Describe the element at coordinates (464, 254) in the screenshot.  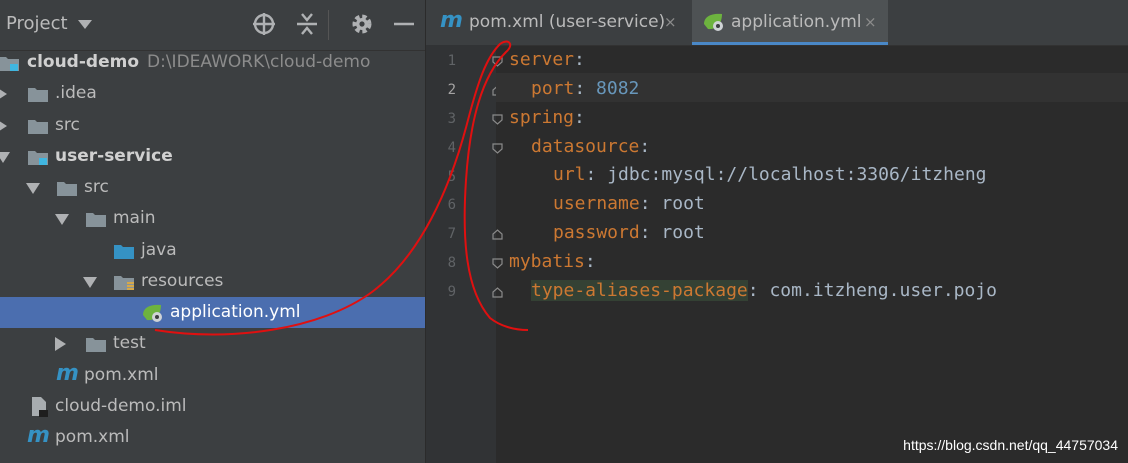
I see `line-number-gutter: 1 2 3 4 5 6 7 8 9` at that location.